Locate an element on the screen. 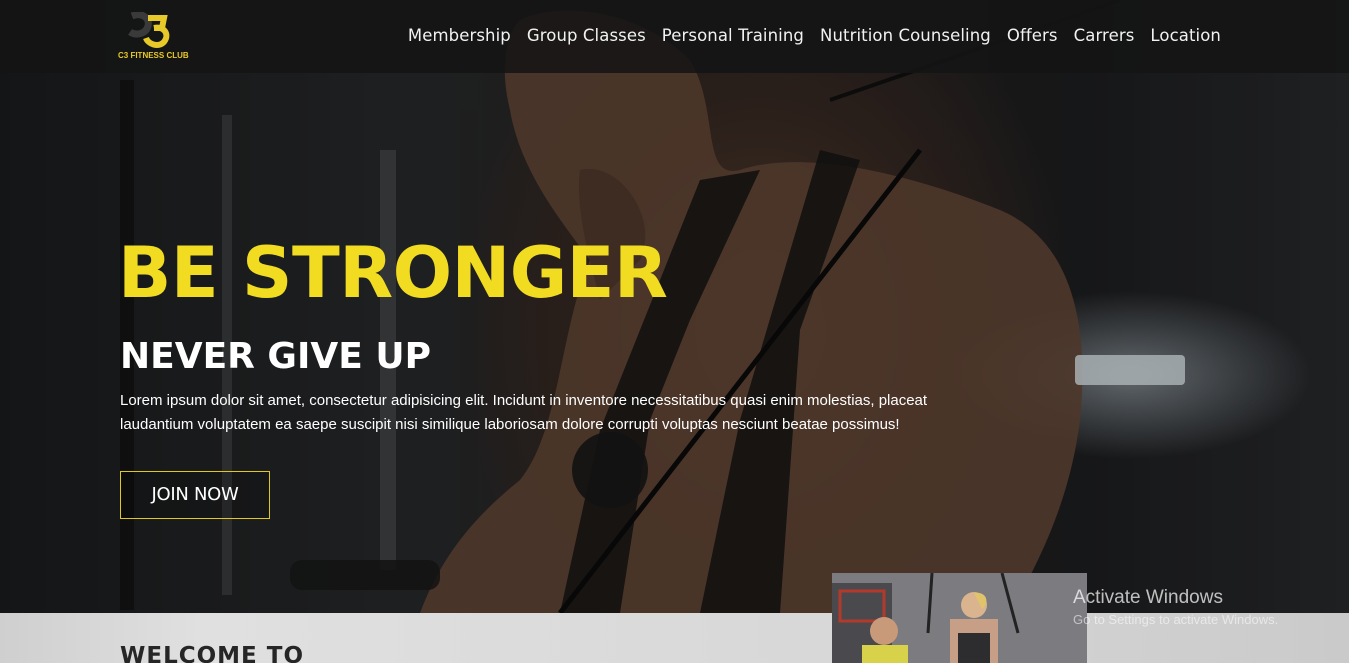 The image size is (1349, 663). welcome-title: WELCOME TO is located at coordinates (212, 653).